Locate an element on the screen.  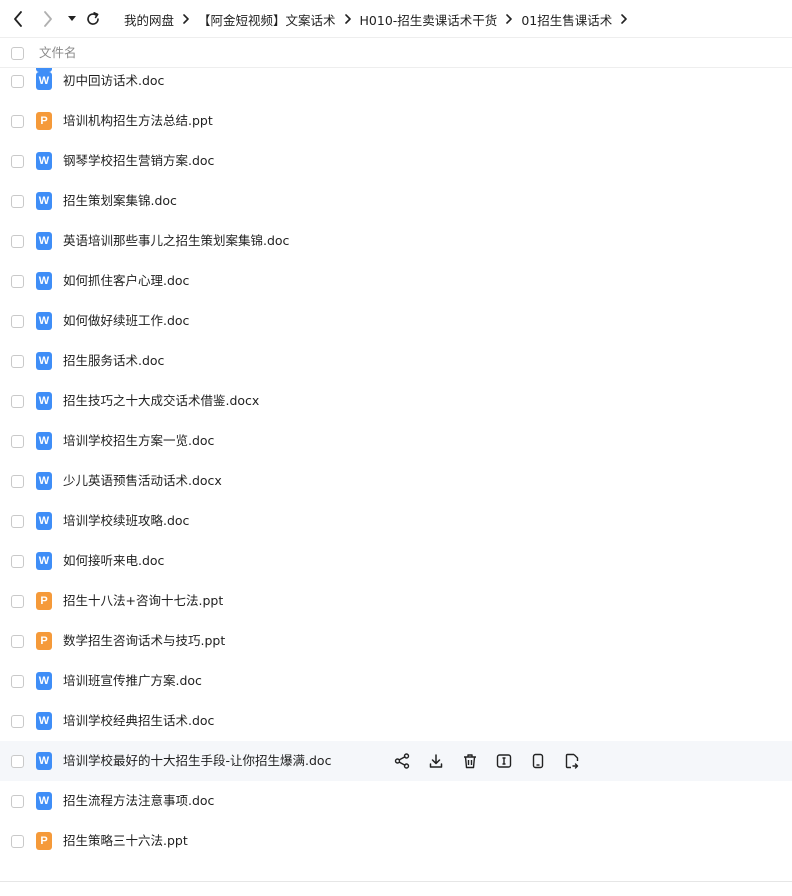
file-name: 如何接听来电.doc is located at coordinates (113, 561).